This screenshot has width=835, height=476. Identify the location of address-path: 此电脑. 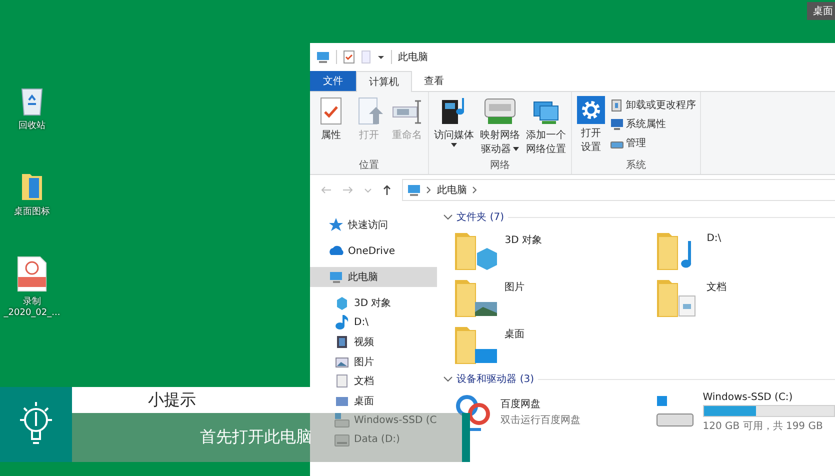
(452, 190).